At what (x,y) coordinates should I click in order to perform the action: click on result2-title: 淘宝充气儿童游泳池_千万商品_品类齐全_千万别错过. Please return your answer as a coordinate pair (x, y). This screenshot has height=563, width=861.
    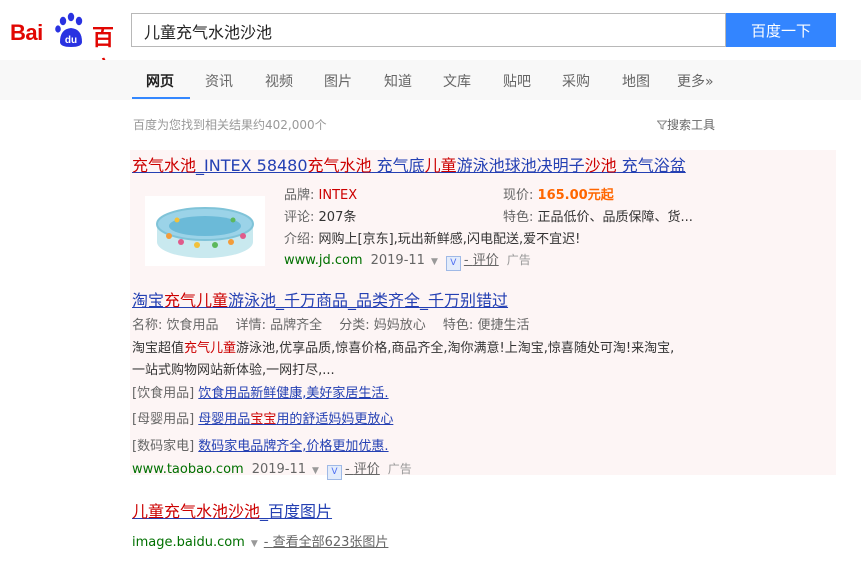
    Looking at the image, I should click on (320, 299).